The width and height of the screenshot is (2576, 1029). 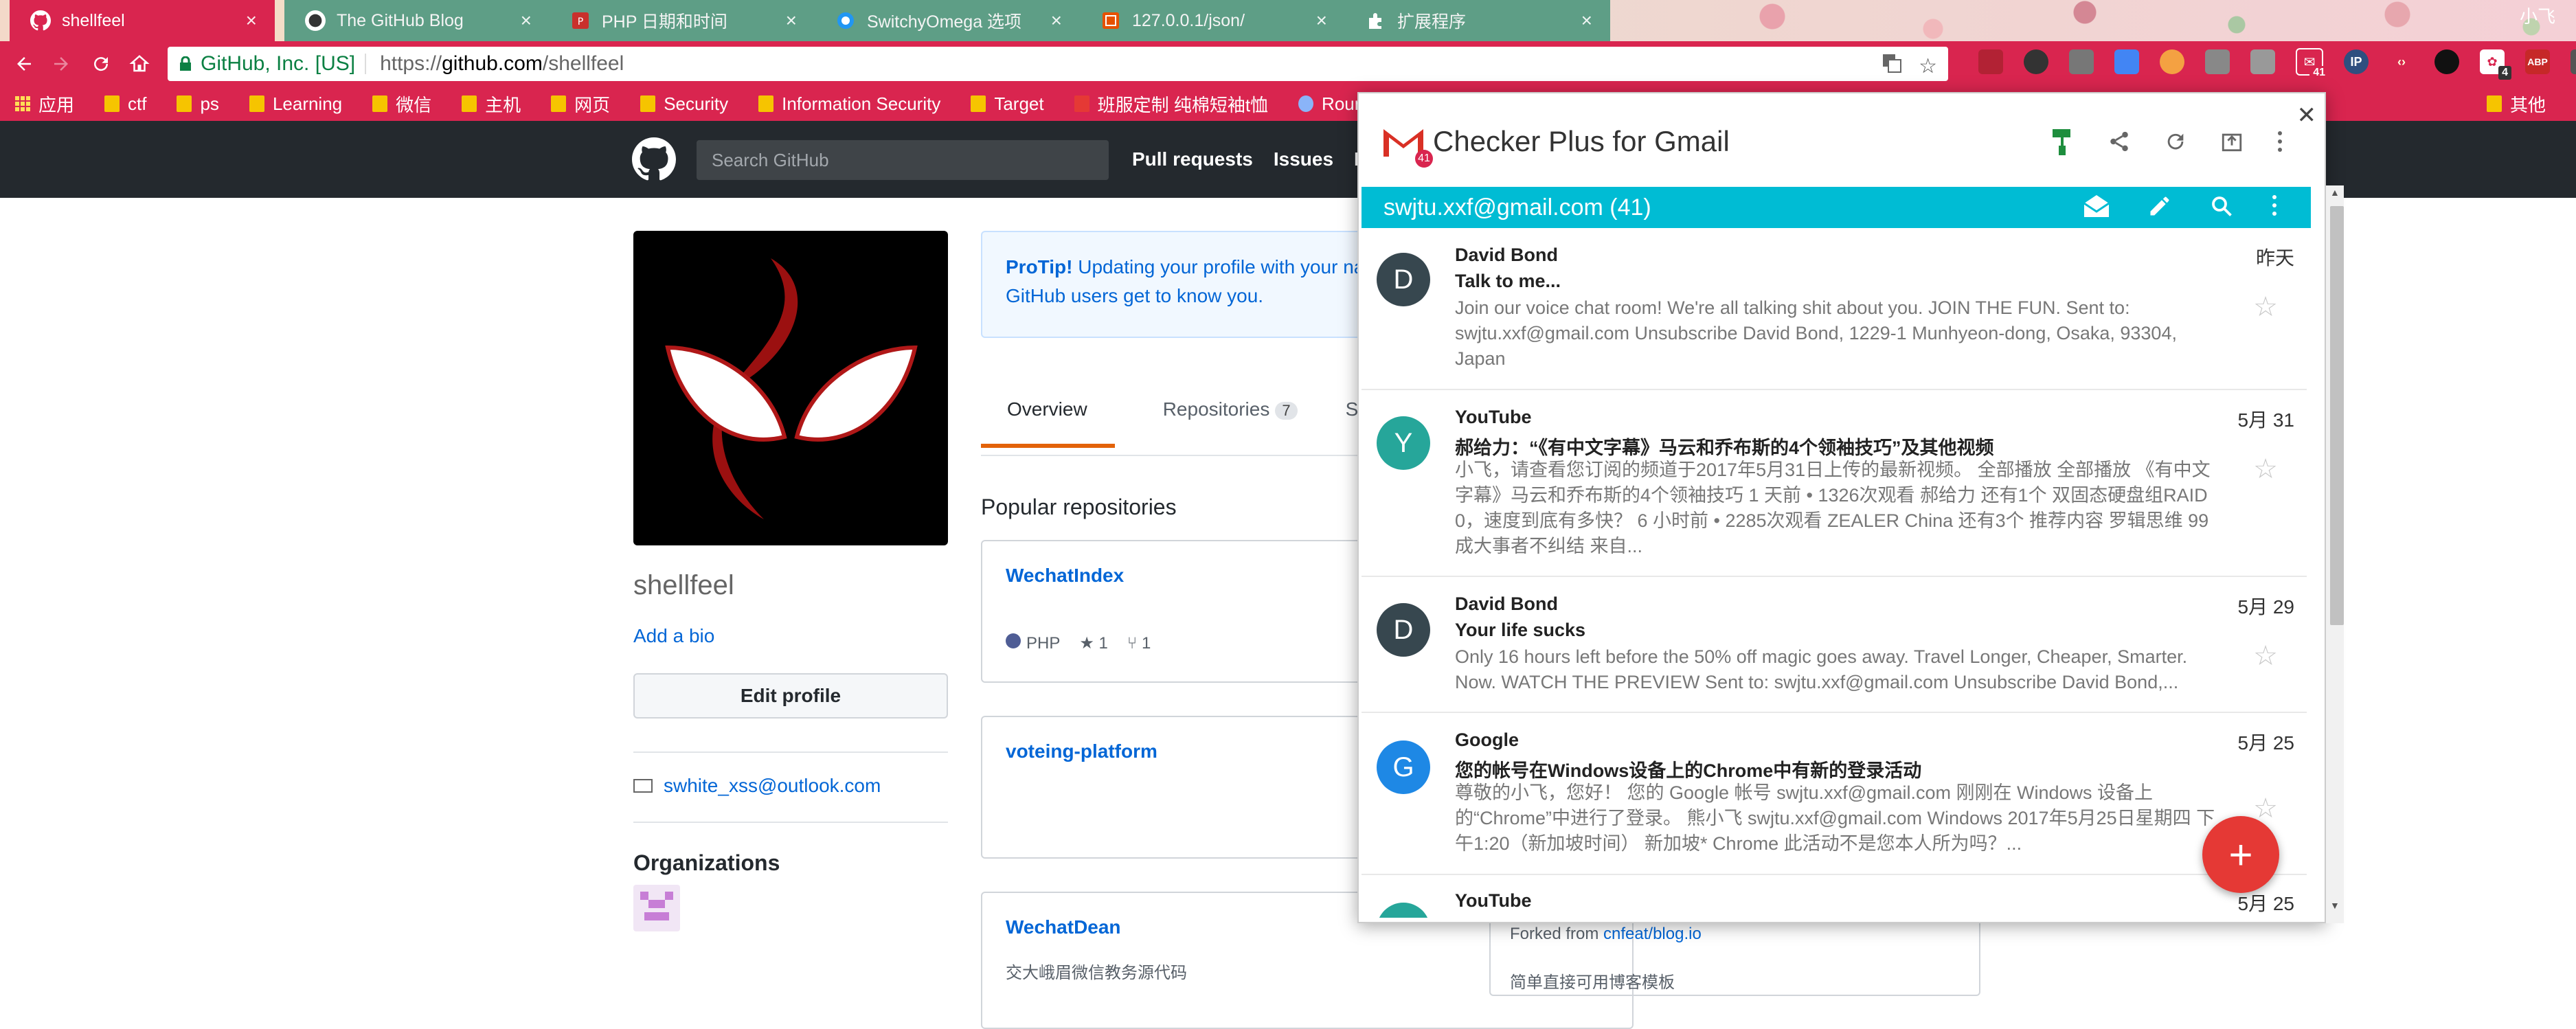 What do you see at coordinates (101, 64) in the screenshot?
I see `reload-button` at bounding box center [101, 64].